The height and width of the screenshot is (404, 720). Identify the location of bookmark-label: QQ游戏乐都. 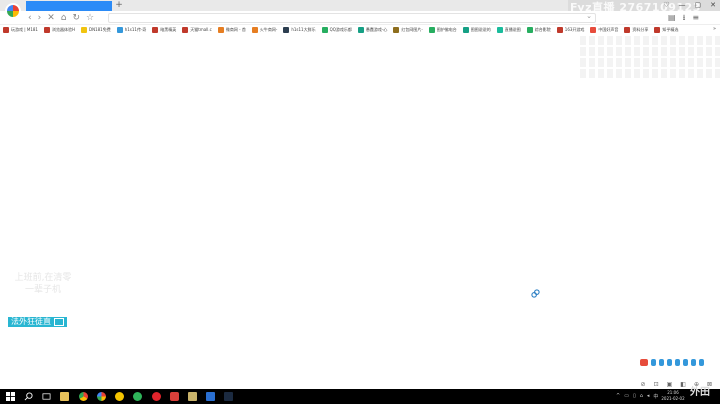
(340, 29).